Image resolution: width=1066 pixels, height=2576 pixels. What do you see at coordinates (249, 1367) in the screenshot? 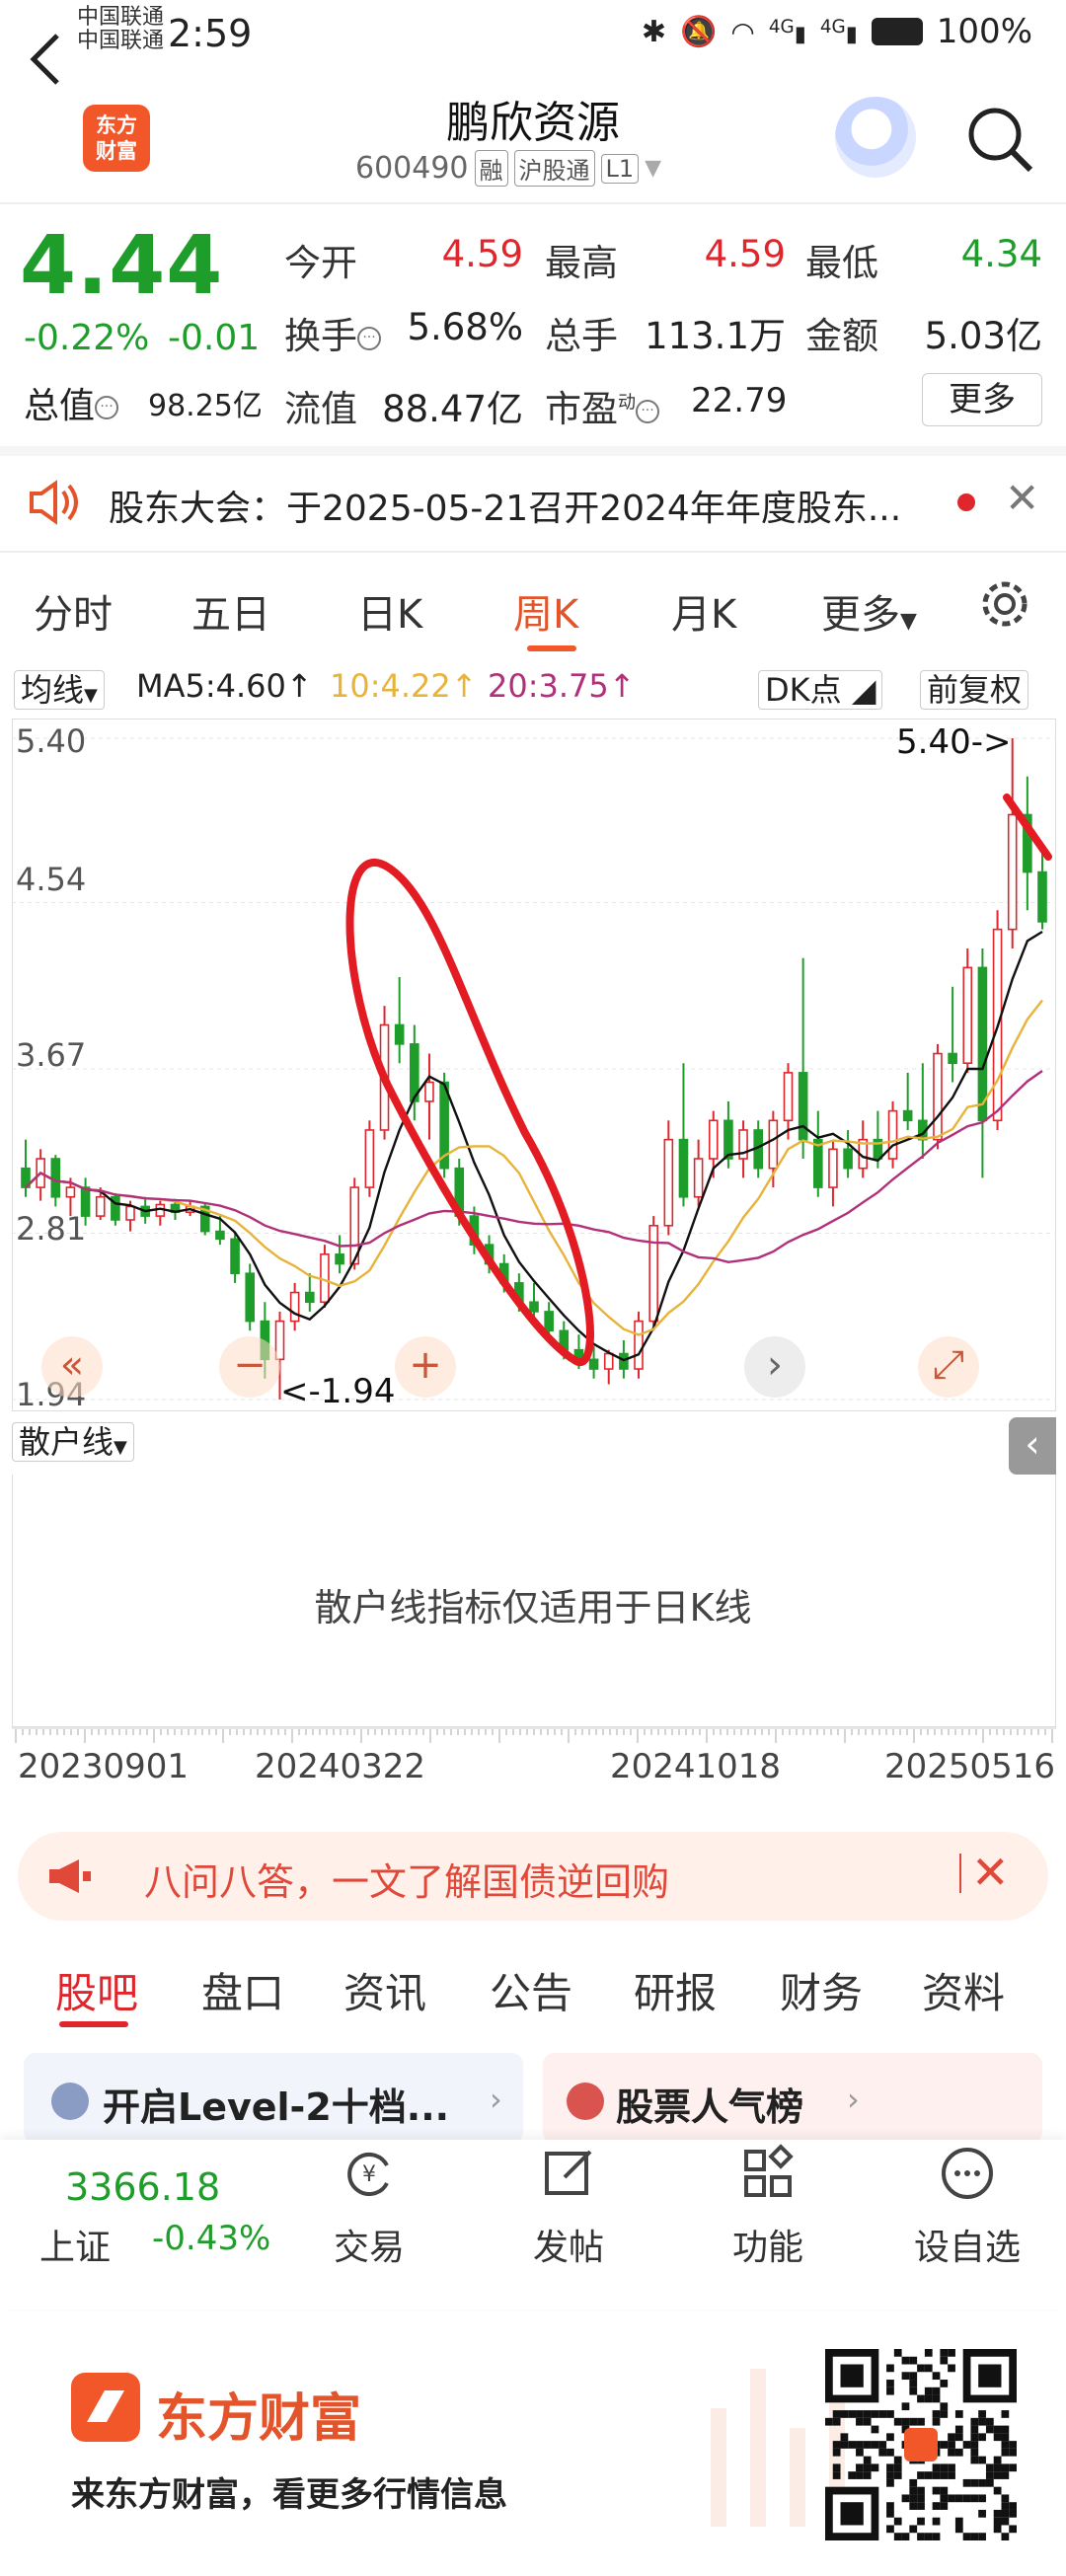
I see `zoom-out-icon: −` at bounding box center [249, 1367].